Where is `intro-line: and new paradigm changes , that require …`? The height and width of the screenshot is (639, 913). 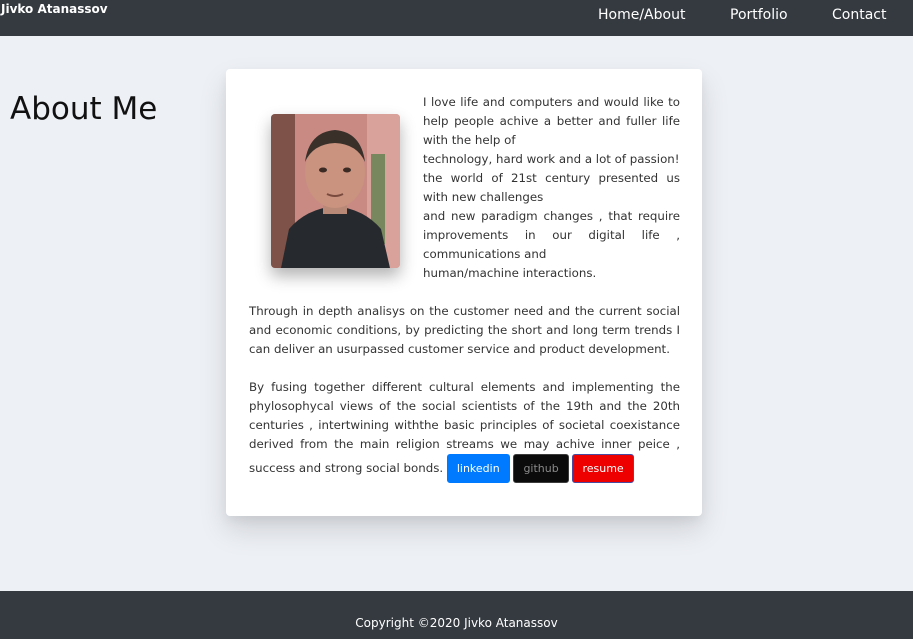 intro-line: and new paradigm changes , that require … is located at coordinates (551, 235).